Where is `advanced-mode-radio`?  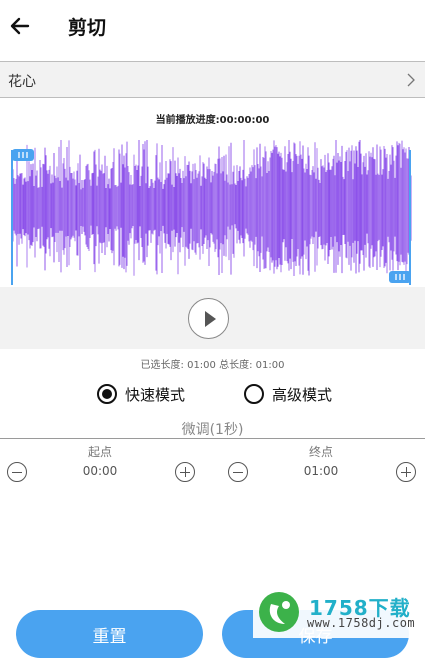 advanced-mode-radio is located at coordinates (254, 394).